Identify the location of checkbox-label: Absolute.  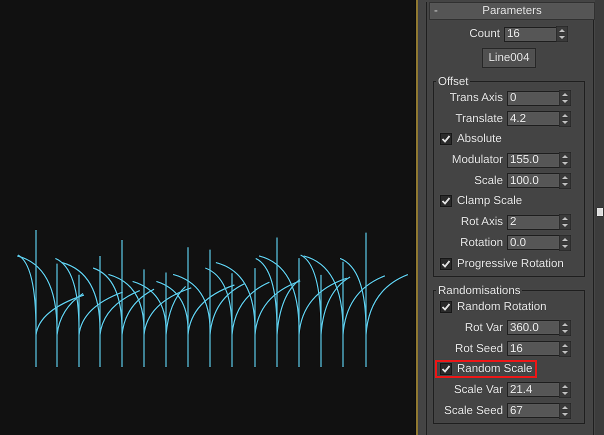
(479, 139).